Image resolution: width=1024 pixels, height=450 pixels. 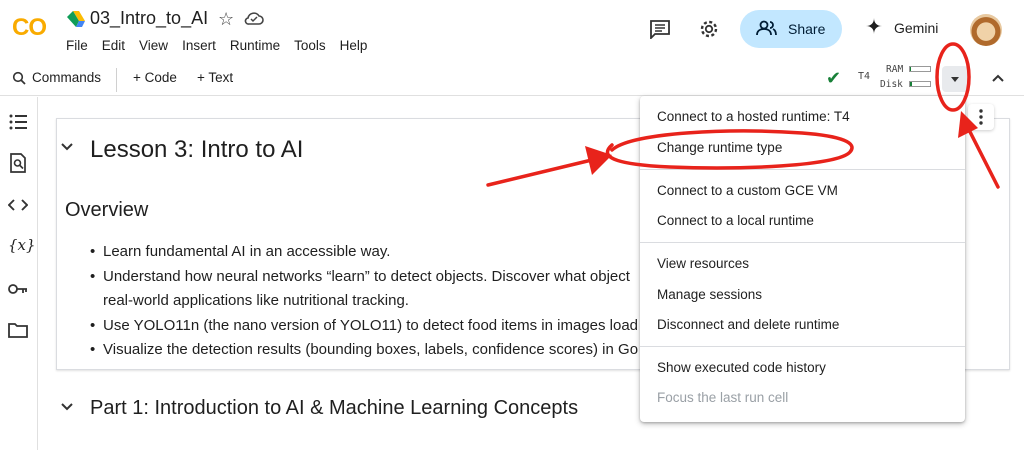 What do you see at coordinates (77, 45) in the screenshot?
I see `menu-file: File` at bounding box center [77, 45].